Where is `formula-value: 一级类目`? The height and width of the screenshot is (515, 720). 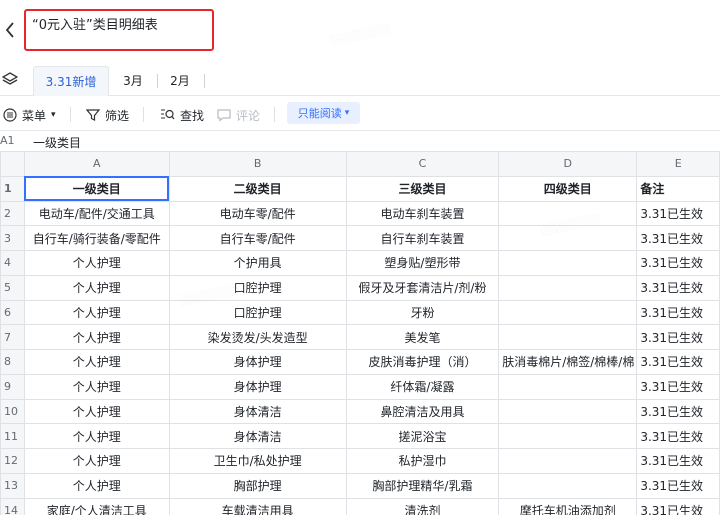 formula-value: 一级类目 is located at coordinates (57, 142).